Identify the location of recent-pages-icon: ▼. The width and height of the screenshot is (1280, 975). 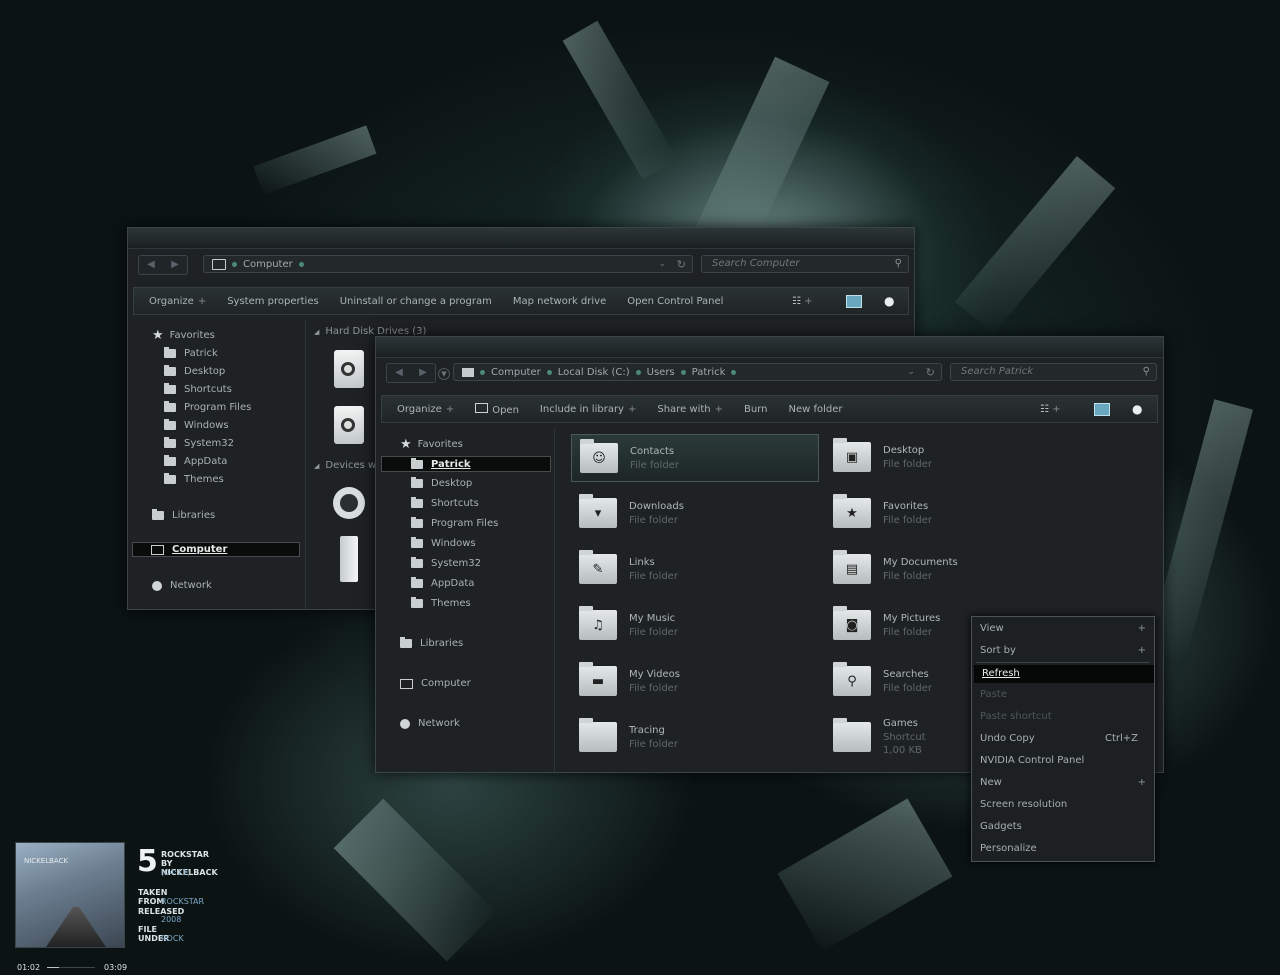
(444, 374).